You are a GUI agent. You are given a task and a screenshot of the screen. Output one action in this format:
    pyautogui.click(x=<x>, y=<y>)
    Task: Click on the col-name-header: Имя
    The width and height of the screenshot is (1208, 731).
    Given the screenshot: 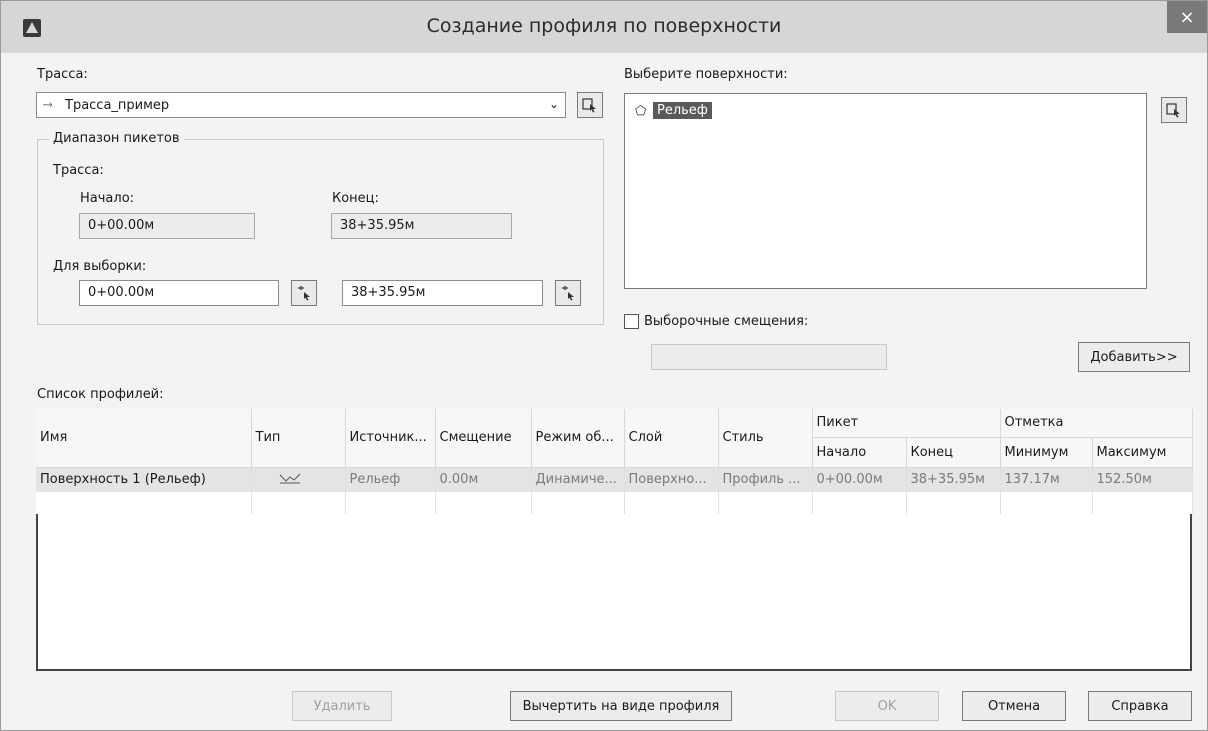 What is the action you would take?
    pyautogui.click(x=144, y=438)
    